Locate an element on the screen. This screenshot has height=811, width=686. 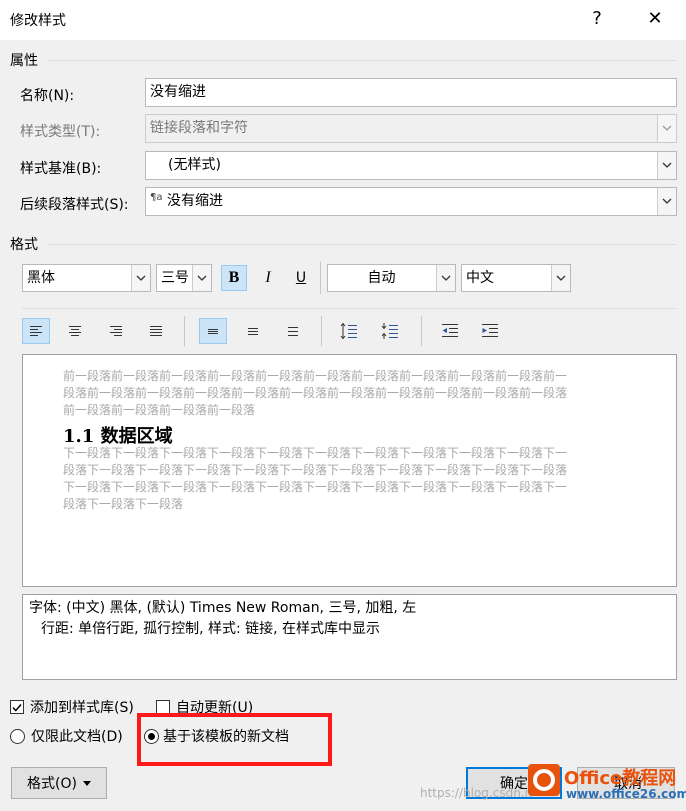
bold-button: B is located at coordinates (234, 278).